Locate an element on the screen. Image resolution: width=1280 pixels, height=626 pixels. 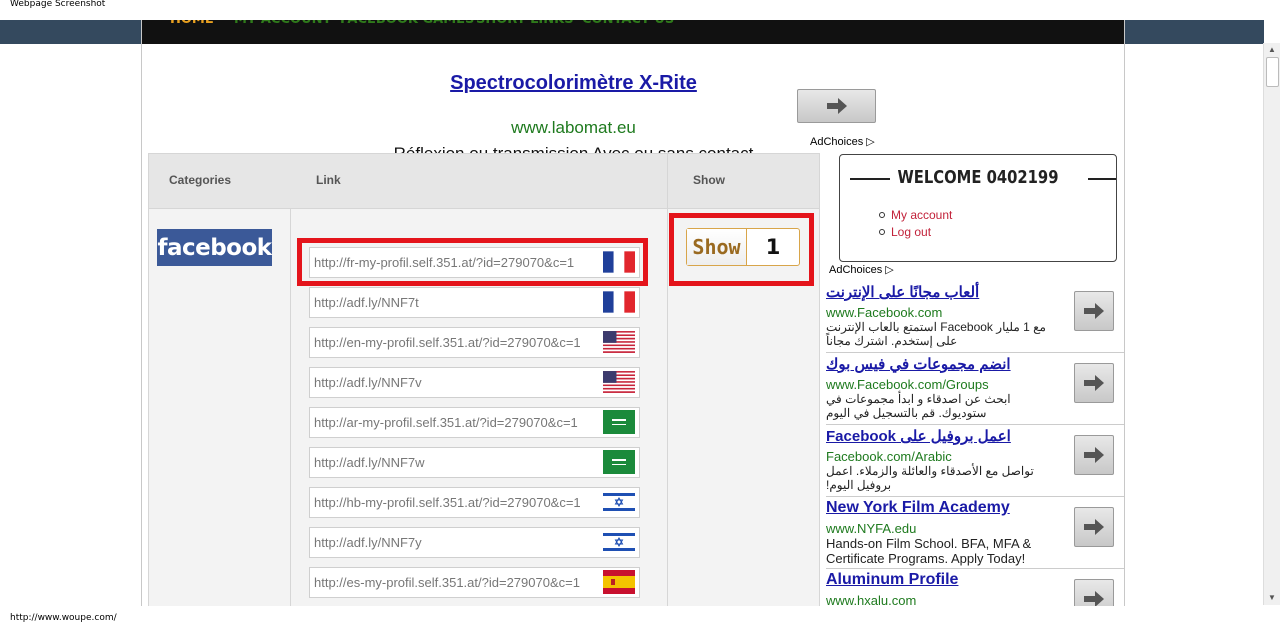
scroll-up-icon: ▲ is located at coordinates (1272, 50).